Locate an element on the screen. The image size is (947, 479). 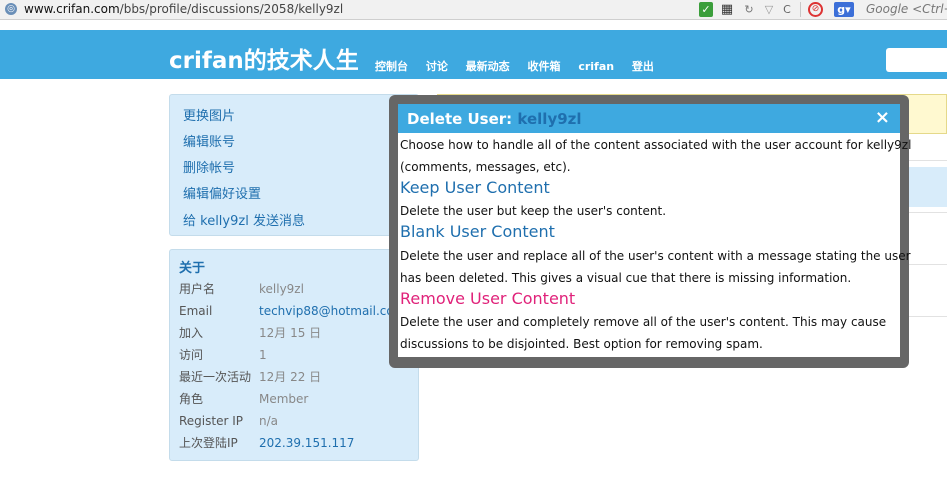
dialog-intro-line2: (comments, messages, etc). is located at coordinates (485, 167).